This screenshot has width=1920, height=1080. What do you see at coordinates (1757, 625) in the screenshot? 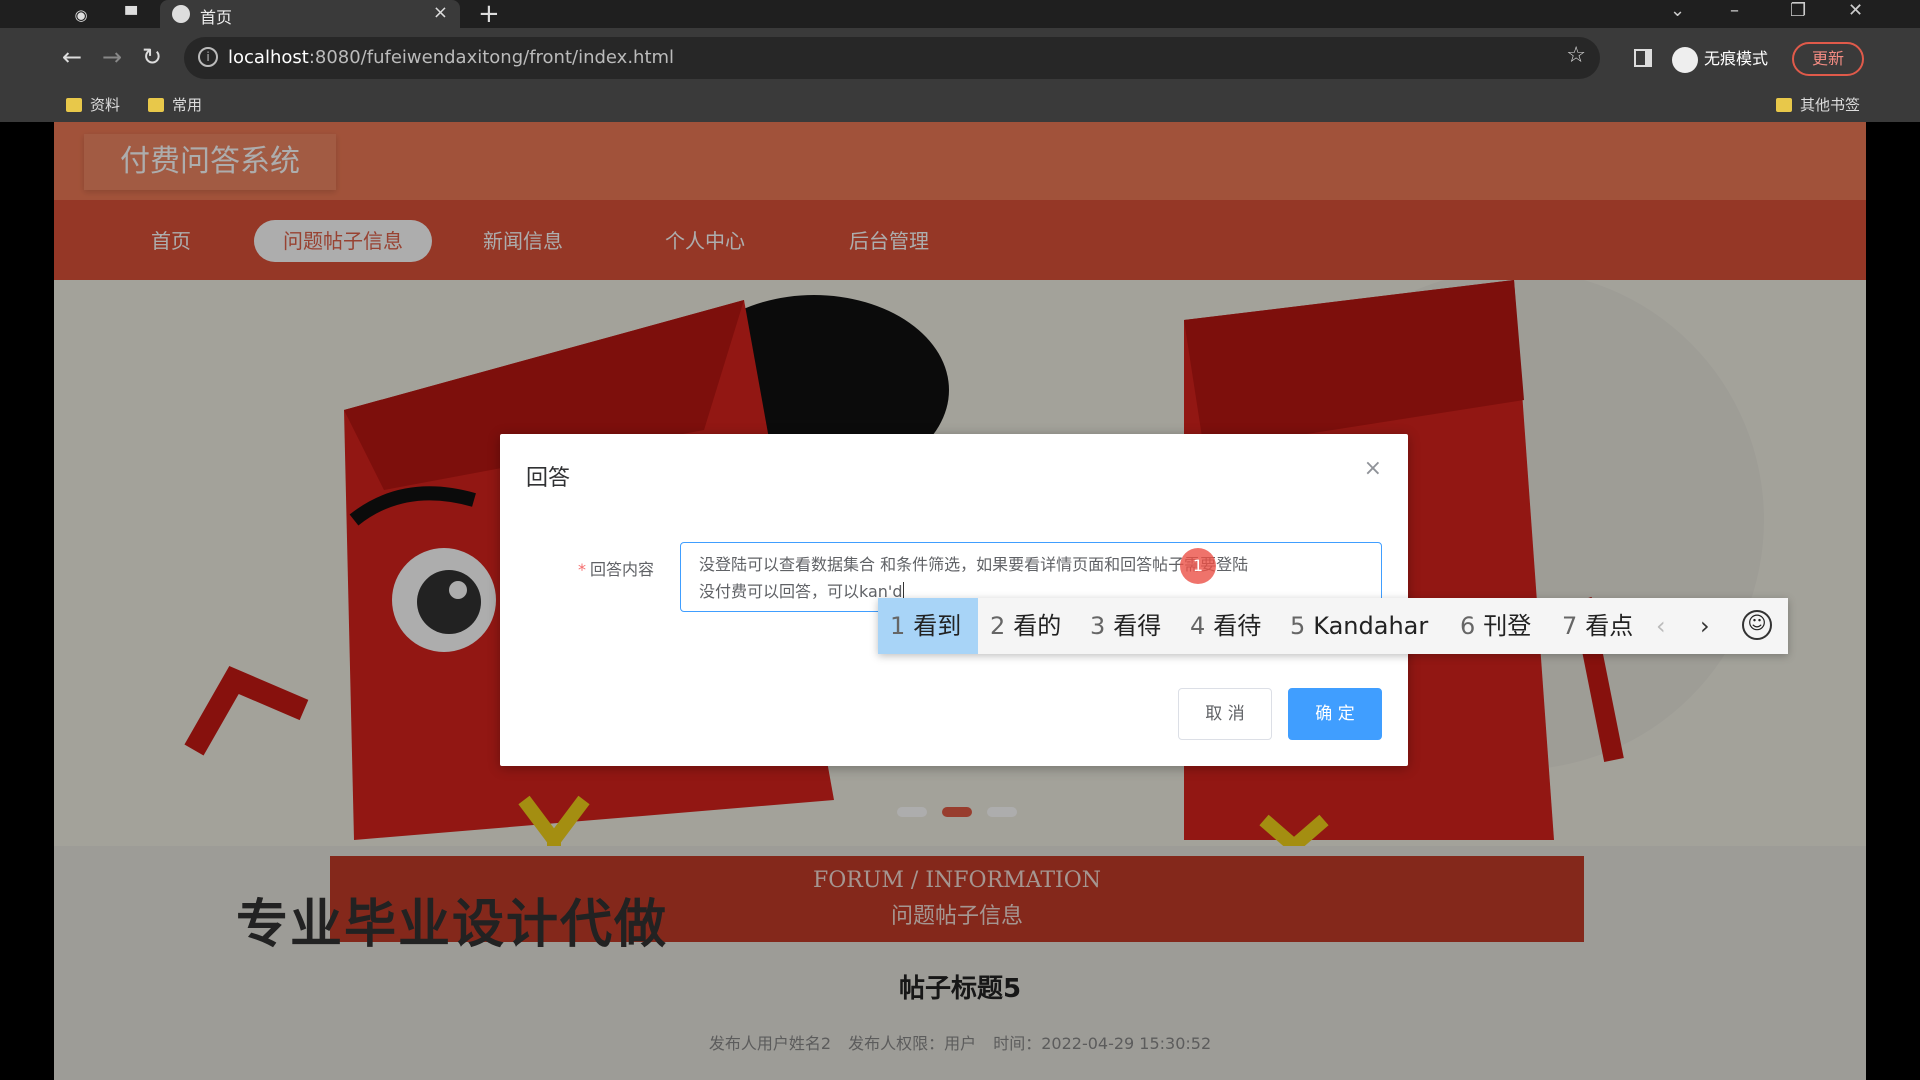
I see `emoji-icon: ☺` at bounding box center [1757, 625].